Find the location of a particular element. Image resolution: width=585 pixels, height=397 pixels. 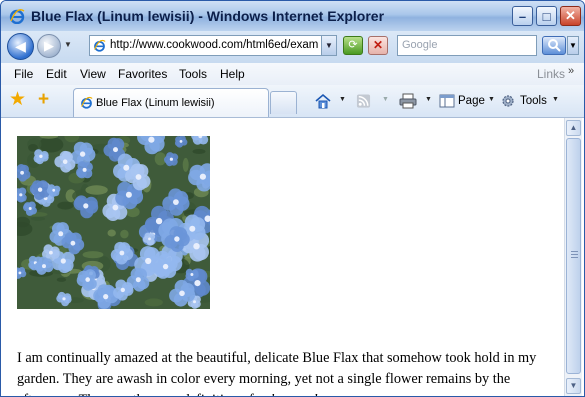

page-icon is located at coordinates (447, 101).